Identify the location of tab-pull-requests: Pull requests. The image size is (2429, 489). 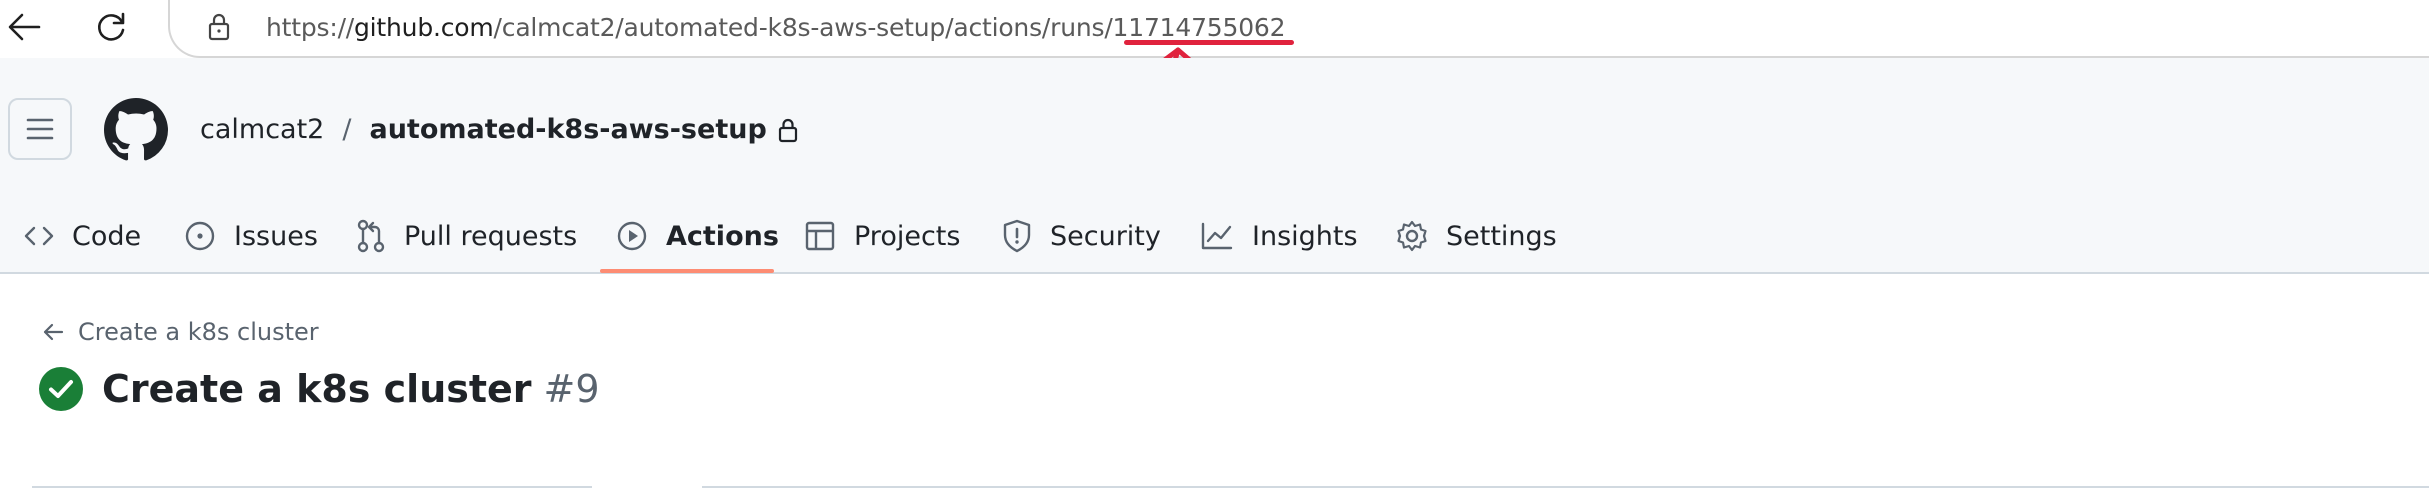
(466, 236).